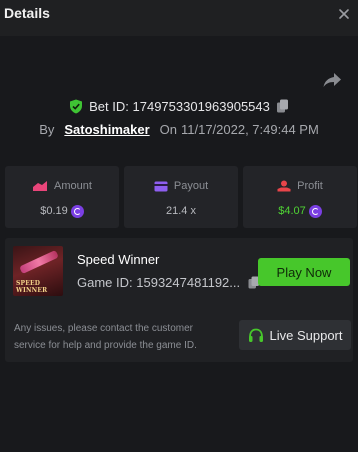 This screenshot has width=358, height=452. I want to click on bet-id-label: Bet ID:, so click(109, 106).